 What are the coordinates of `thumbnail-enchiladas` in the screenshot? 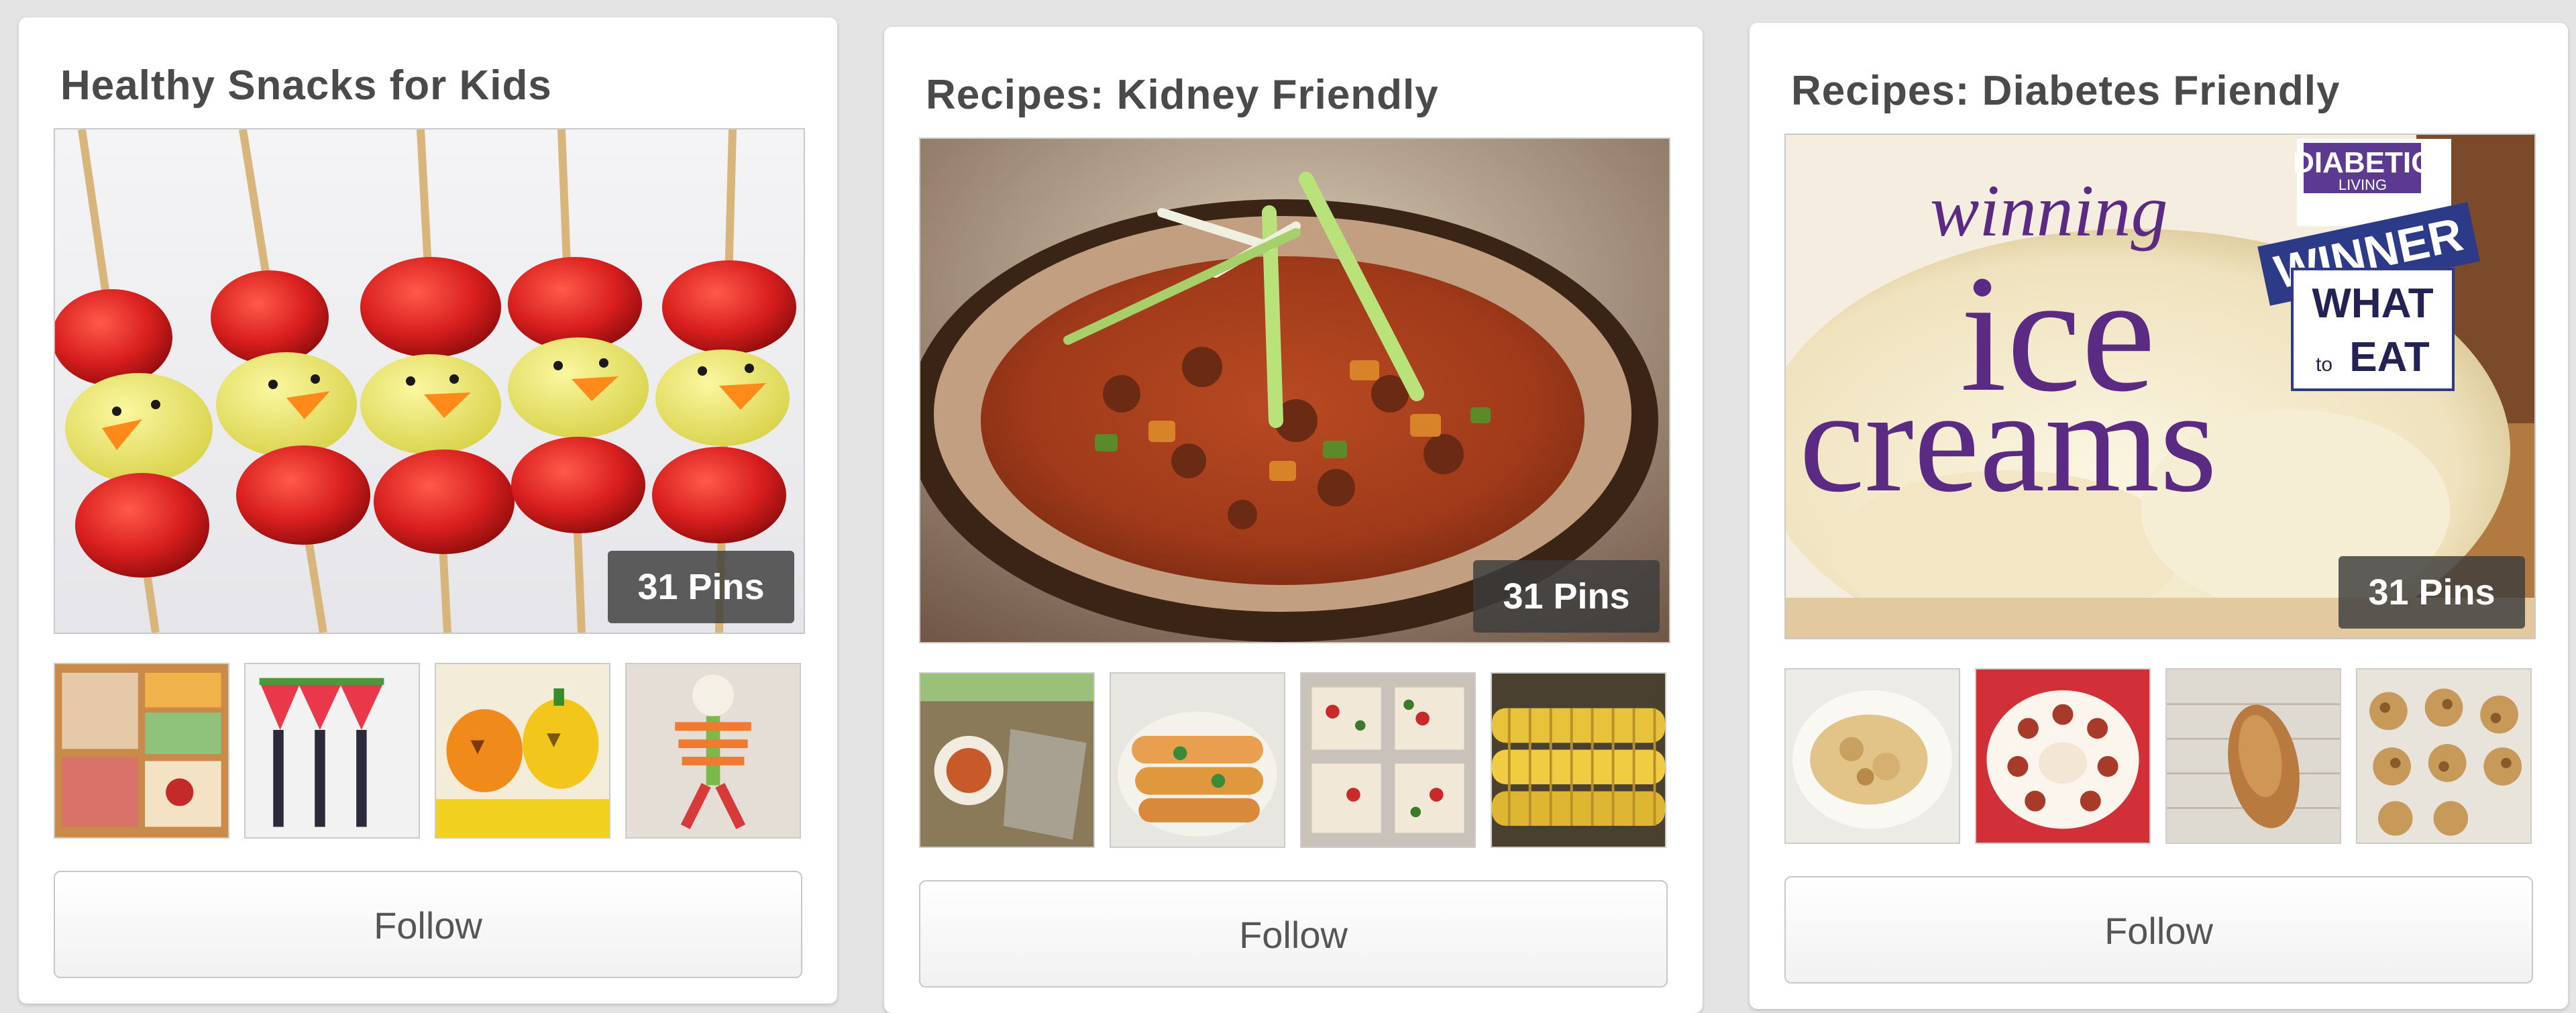 It's located at (1197, 760).